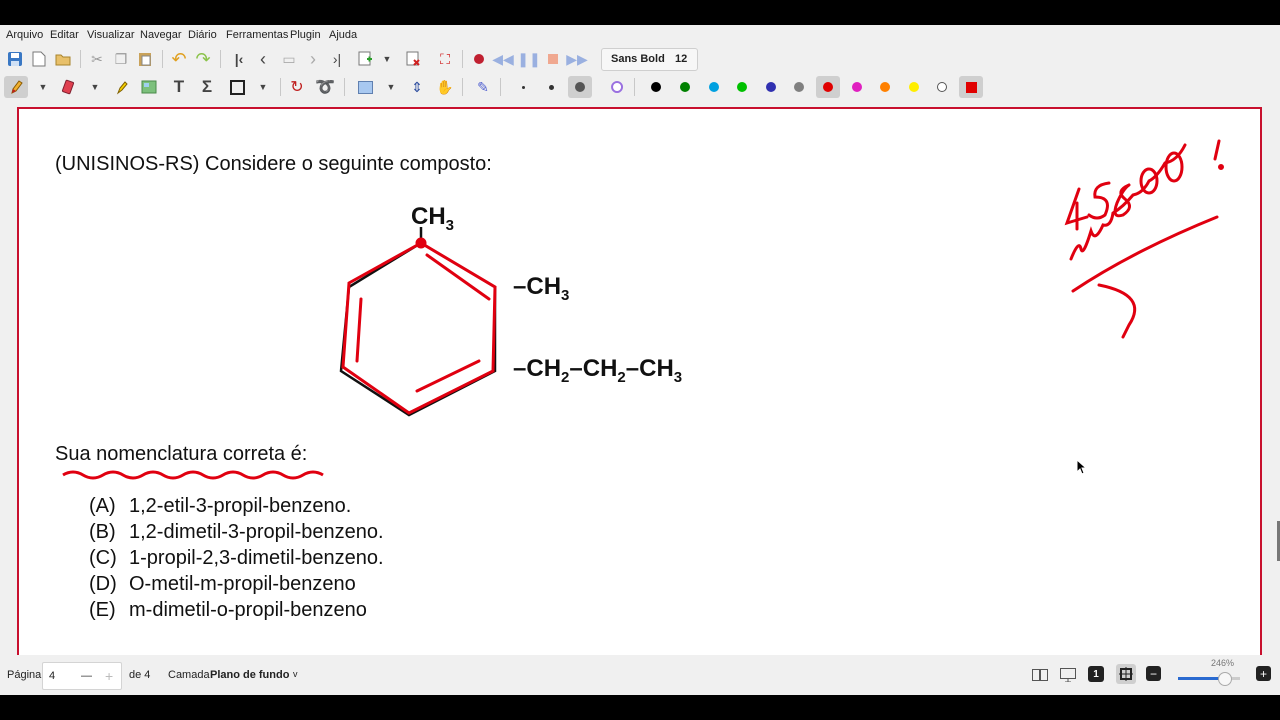 This screenshot has height=720, width=1280. I want to click on option-b-letter: (B), so click(102, 532).